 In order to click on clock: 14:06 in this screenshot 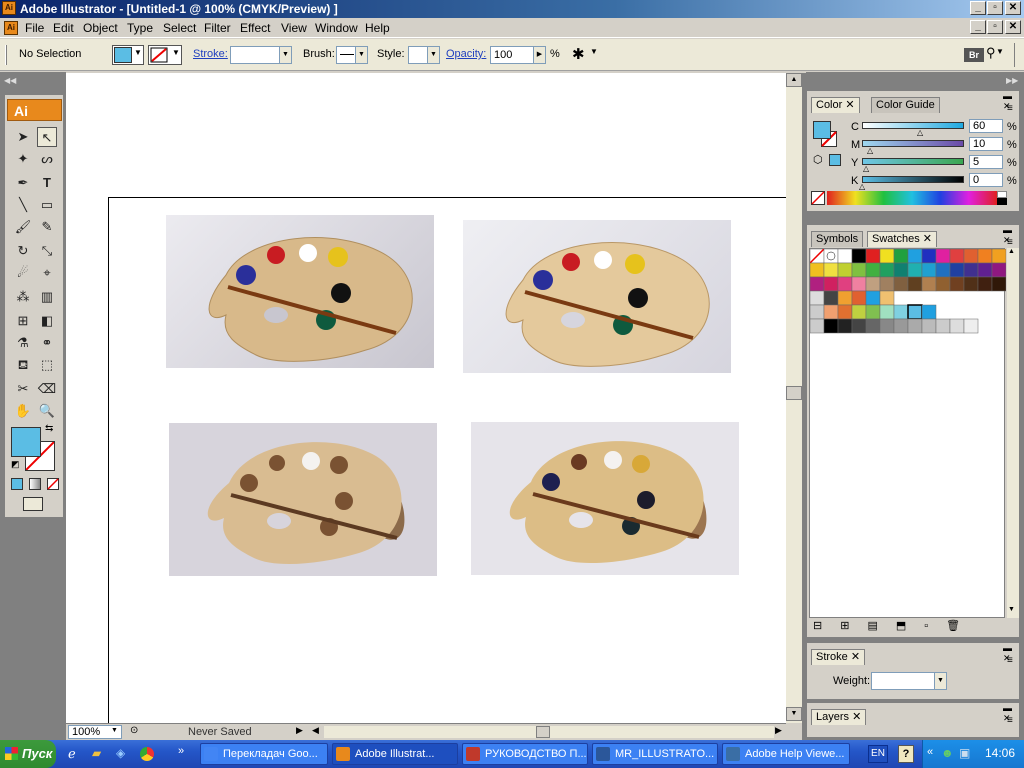, I will do `click(1000, 753)`.